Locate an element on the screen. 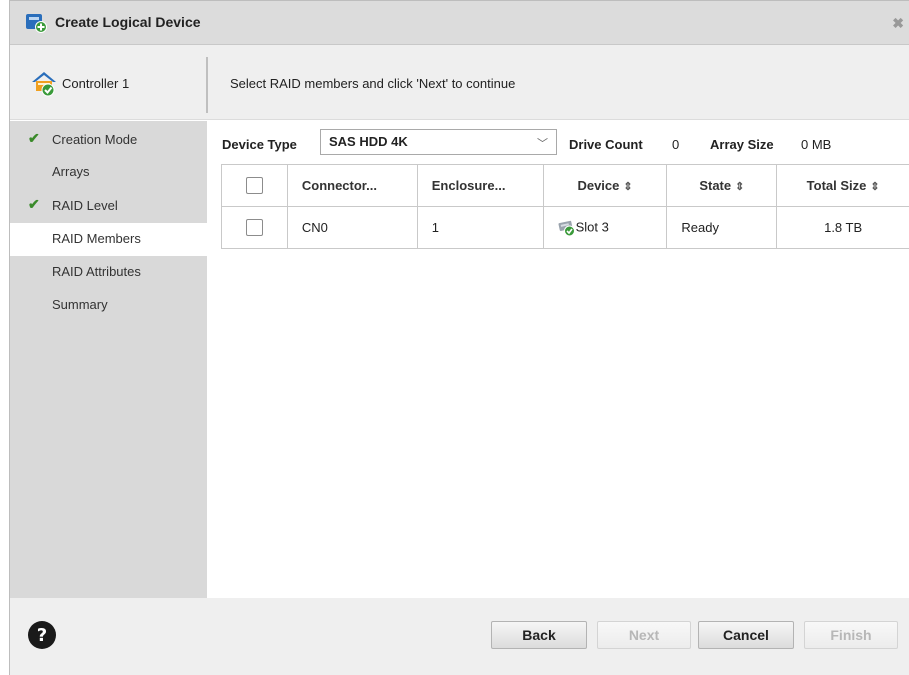 The height and width of the screenshot is (675, 909). array-size-label: Array Size is located at coordinates (742, 144).